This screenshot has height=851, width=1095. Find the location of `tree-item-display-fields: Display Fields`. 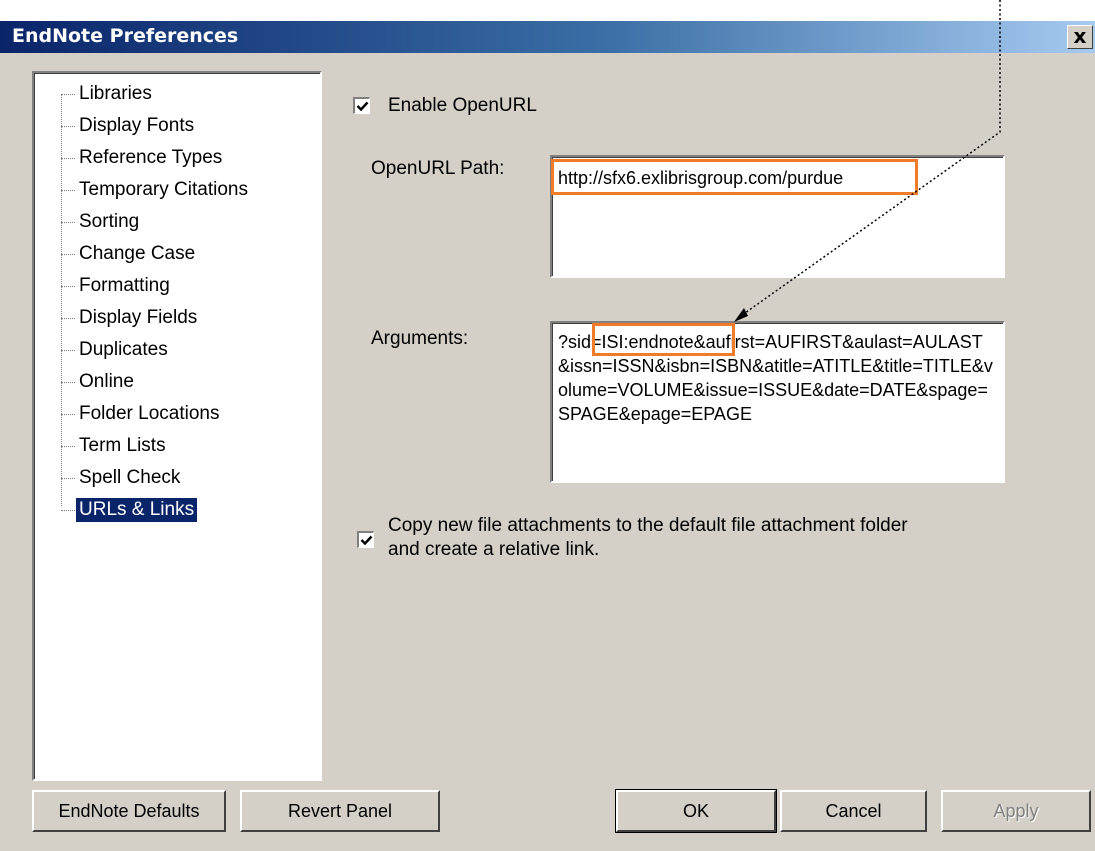

tree-item-display-fields: Display Fields is located at coordinates (130, 318).